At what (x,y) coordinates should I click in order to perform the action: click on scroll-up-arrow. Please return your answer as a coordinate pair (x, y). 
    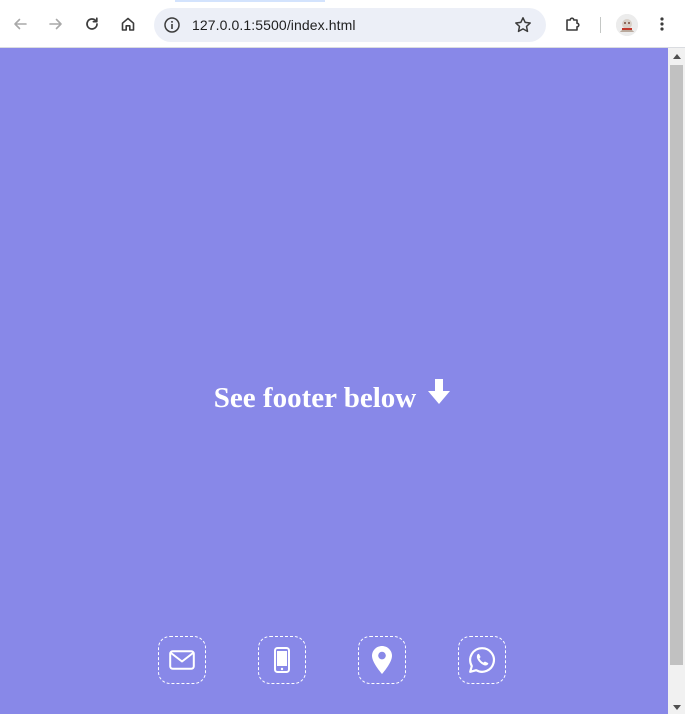
    Looking at the image, I should click on (677, 56).